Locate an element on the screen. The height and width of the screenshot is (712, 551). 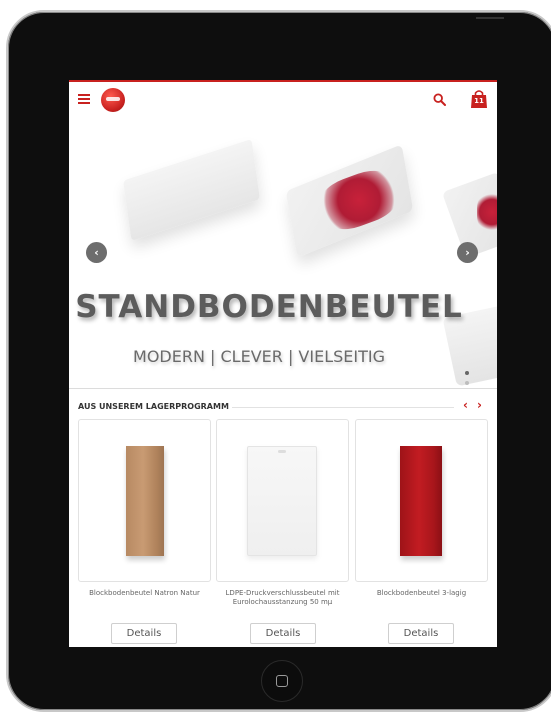
carousel-prev-icon: ‹ is located at coordinates (465, 405).